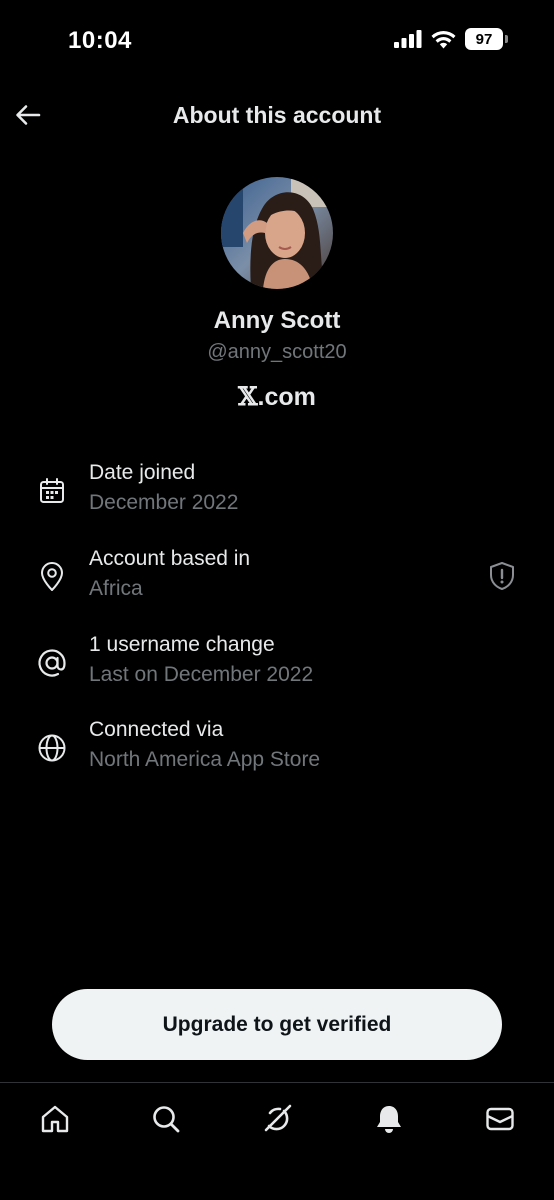 The width and height of the screenshot is (554, 1200). What do you see at coordinates (408, 39) in the screenshot?
I see `signal-icon` at bounding box center [408, 39].